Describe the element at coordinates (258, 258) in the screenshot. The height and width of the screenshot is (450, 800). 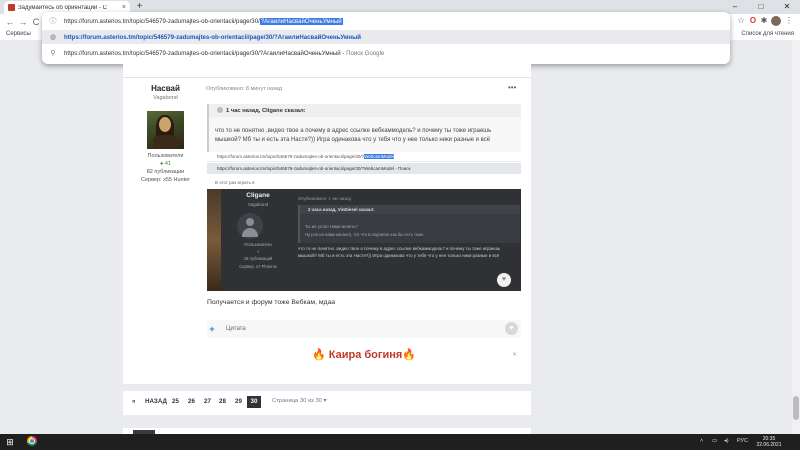
I see `embedded-posts: 16 публикаций` at that location.